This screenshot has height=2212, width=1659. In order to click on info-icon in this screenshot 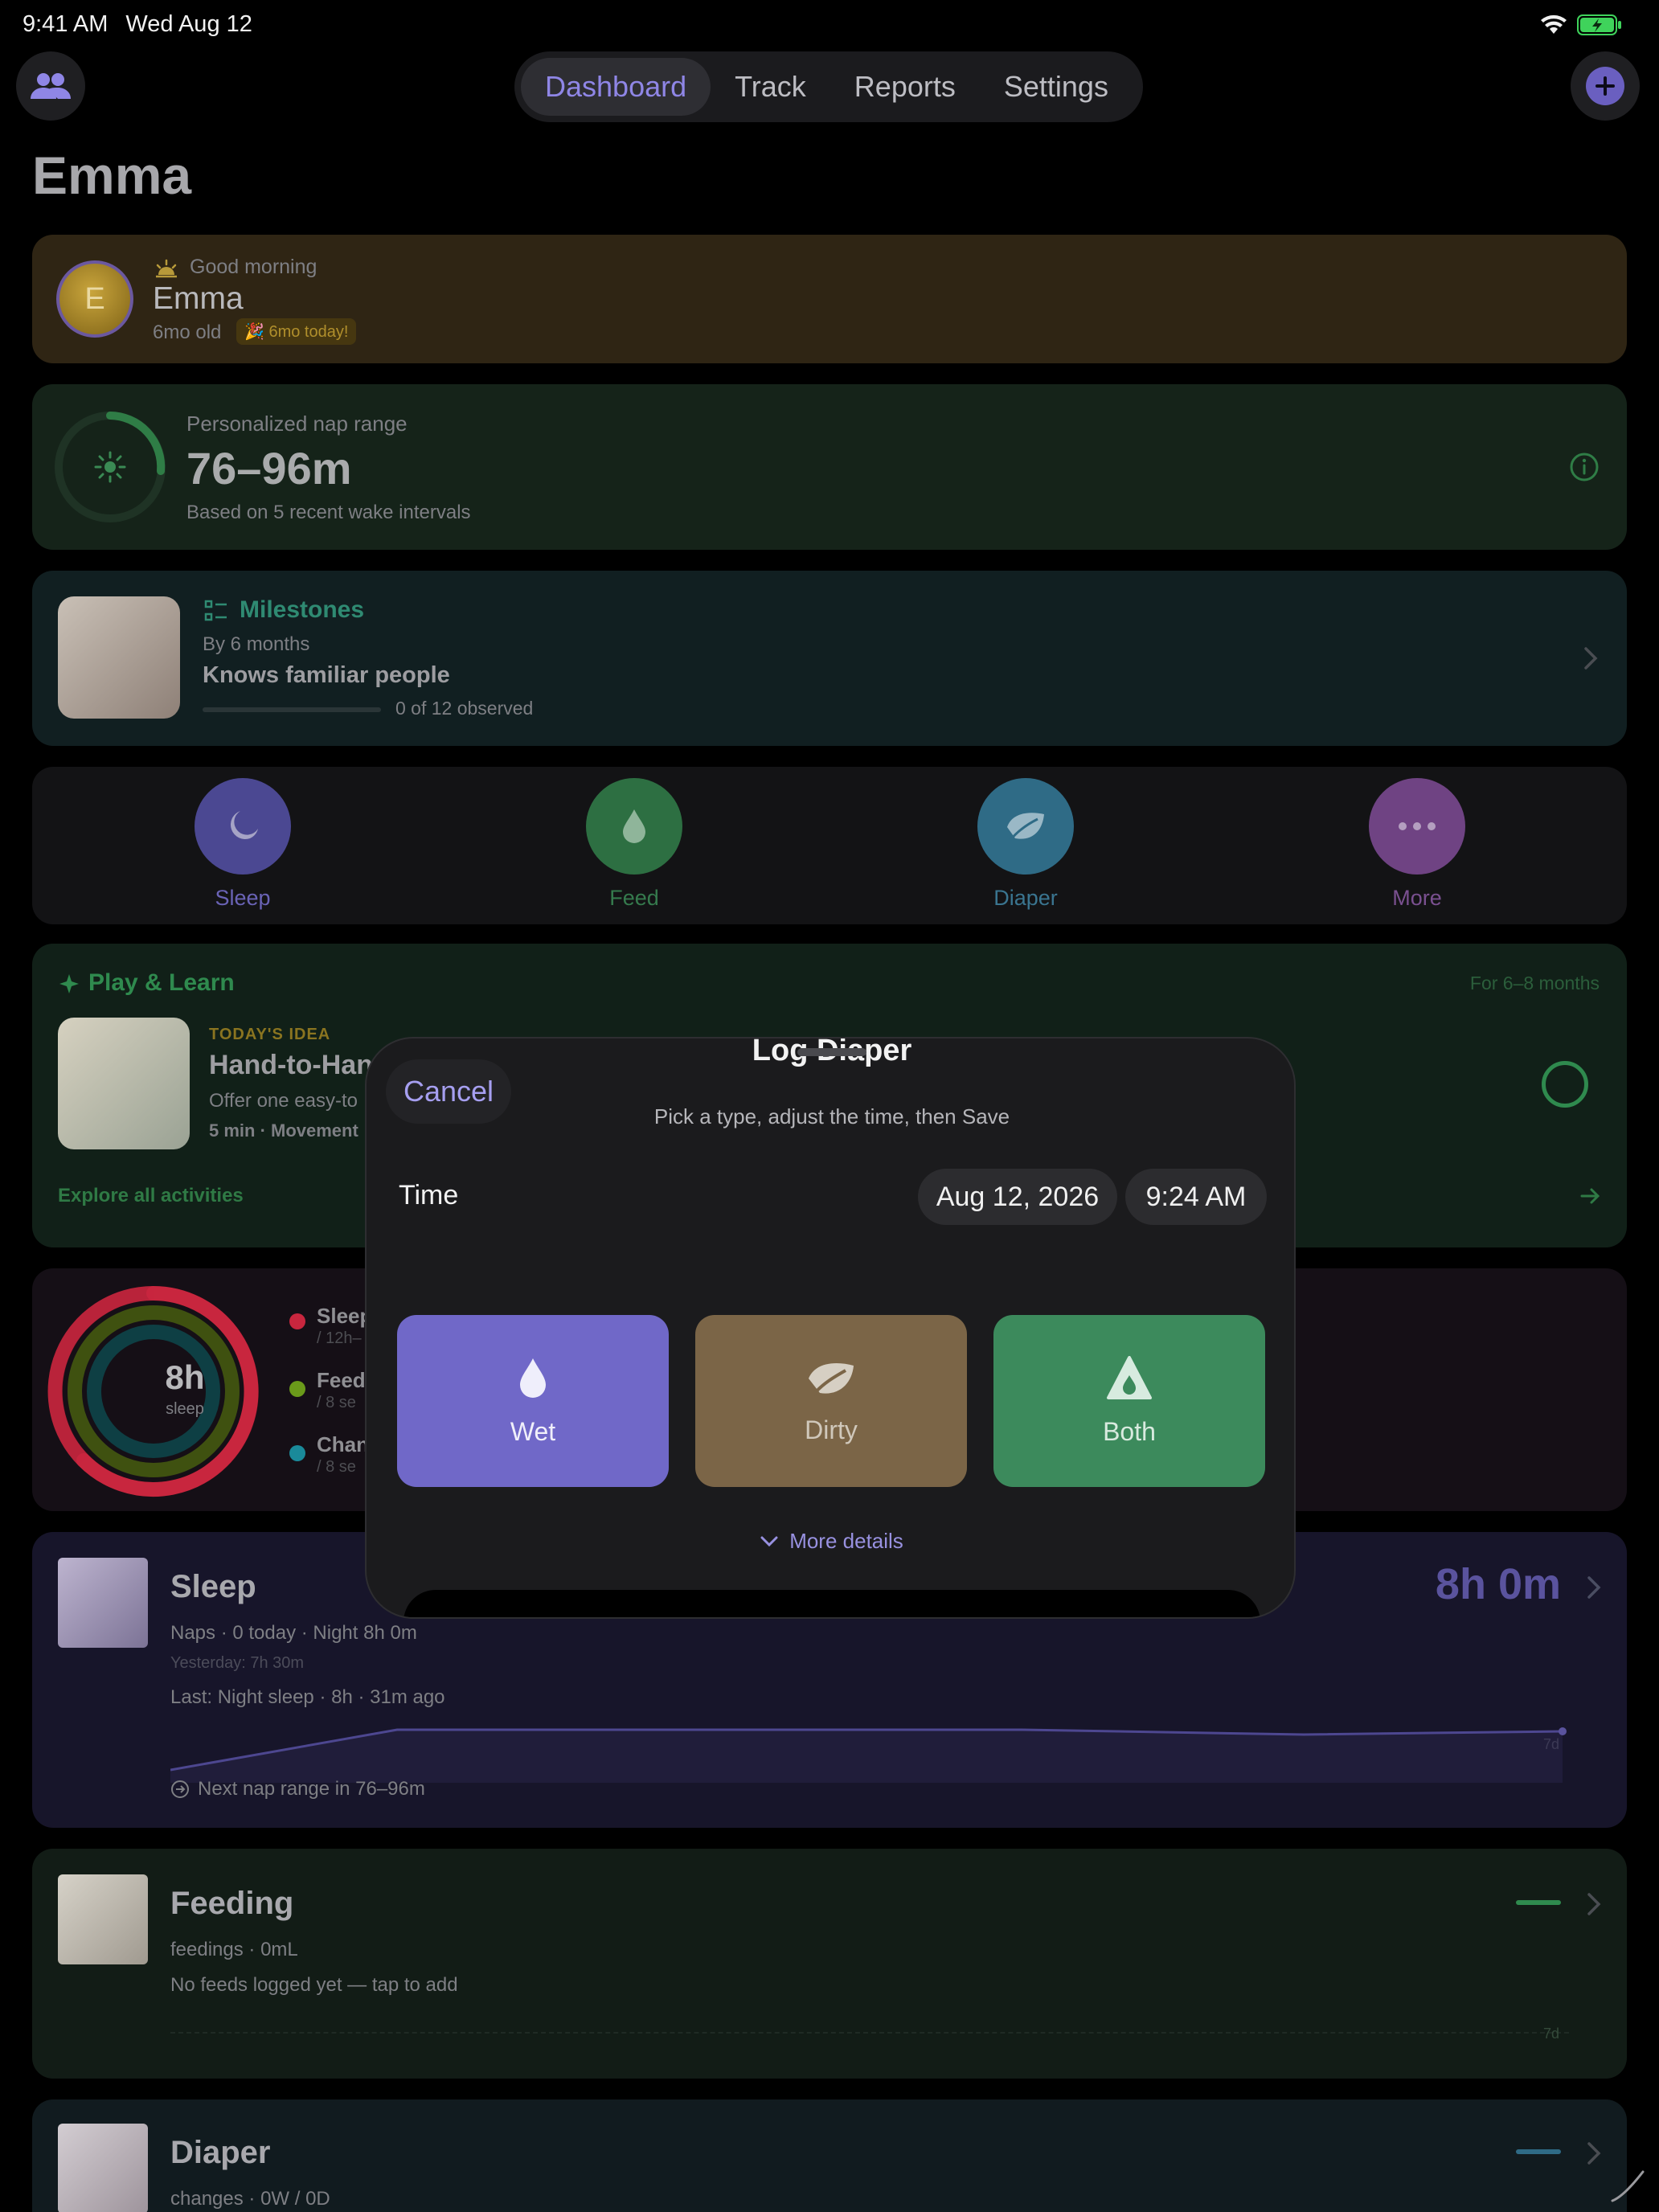, I will do `click(1584, 467)`.